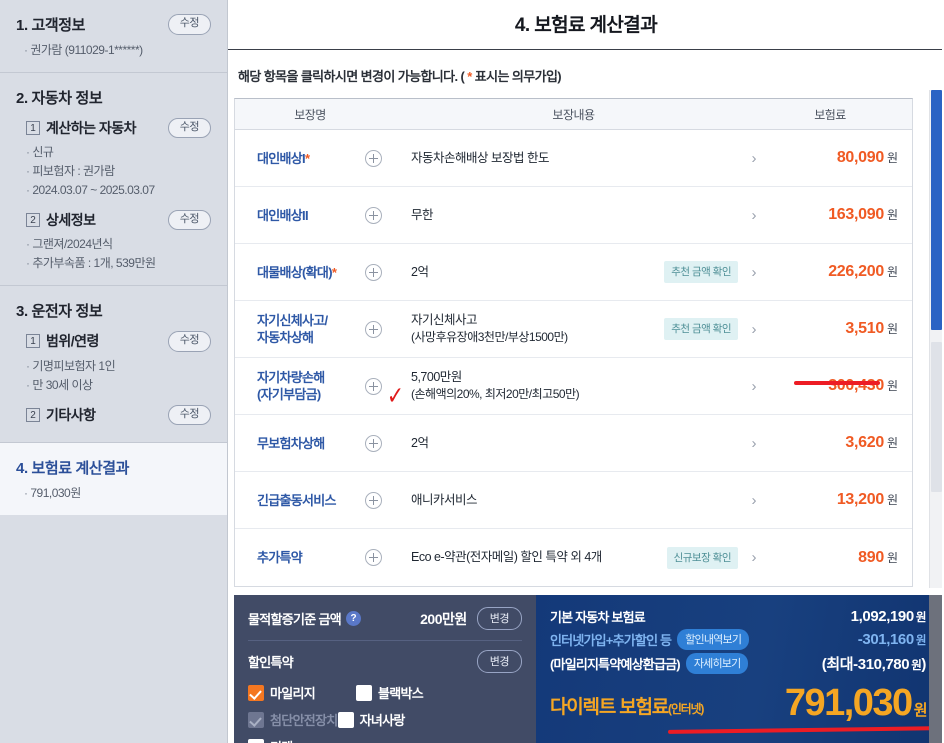 This screenshot has width=944, height=743. Describe the element at coordinates (301, 740) in the screenshot. I see `checkbox-tmap: 티맵` at that location.